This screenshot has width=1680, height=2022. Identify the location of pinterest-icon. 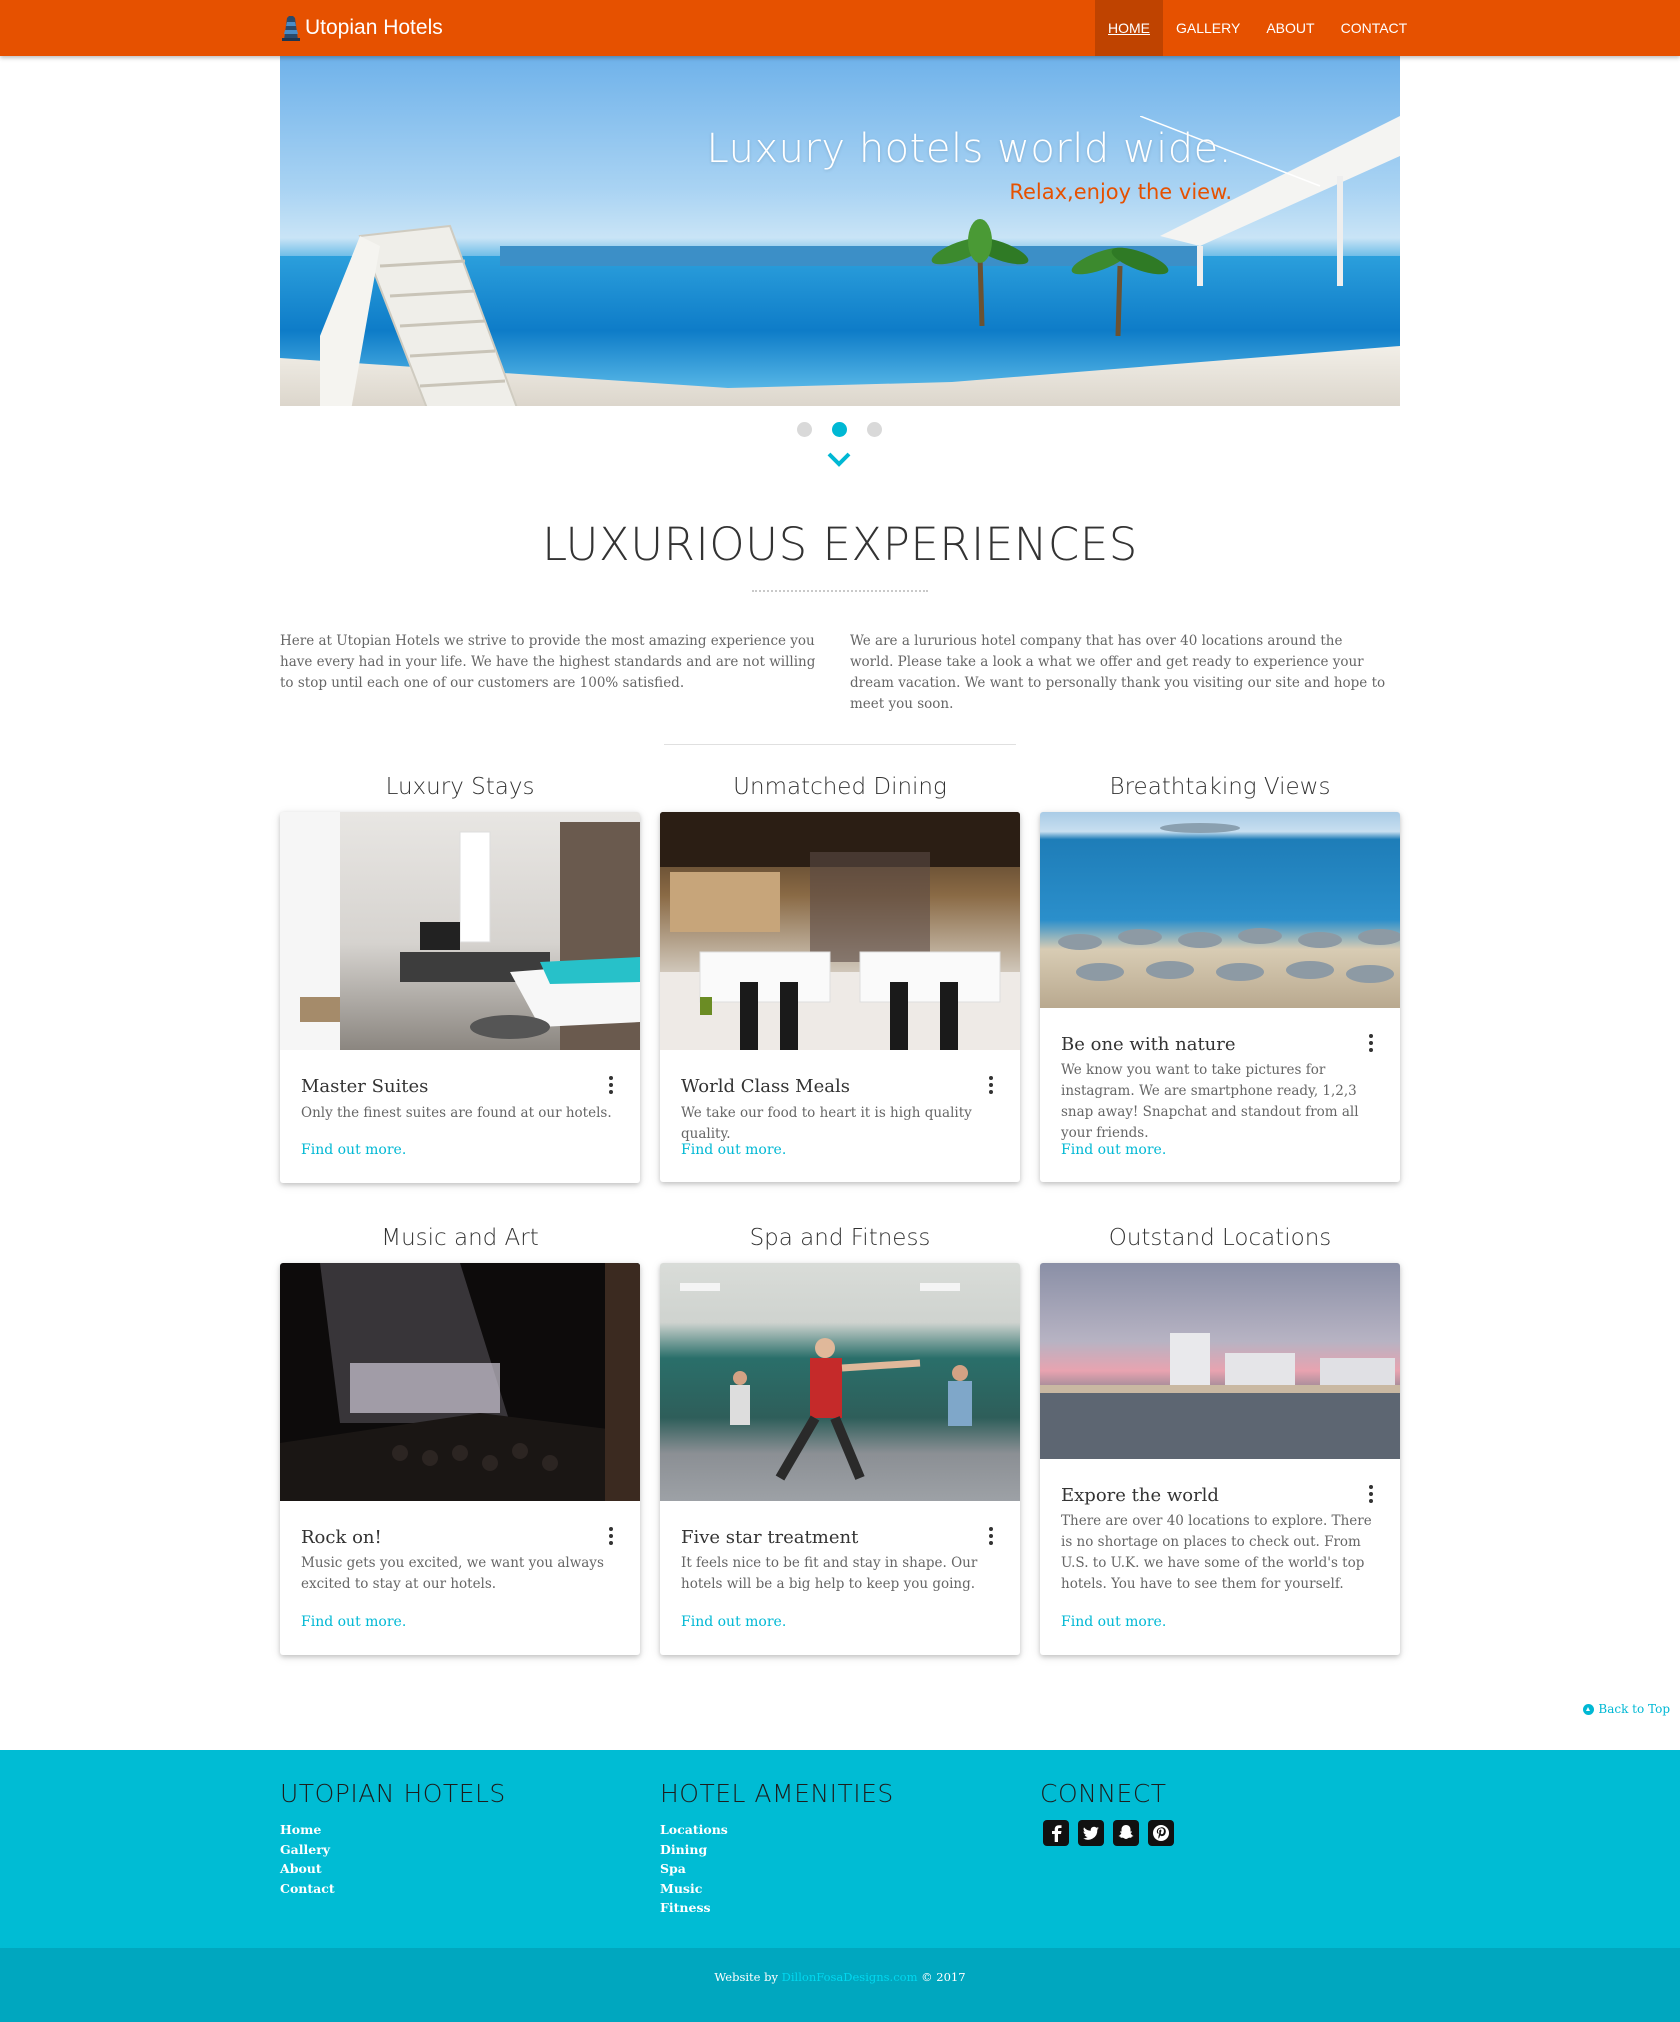
(1161, 1833).